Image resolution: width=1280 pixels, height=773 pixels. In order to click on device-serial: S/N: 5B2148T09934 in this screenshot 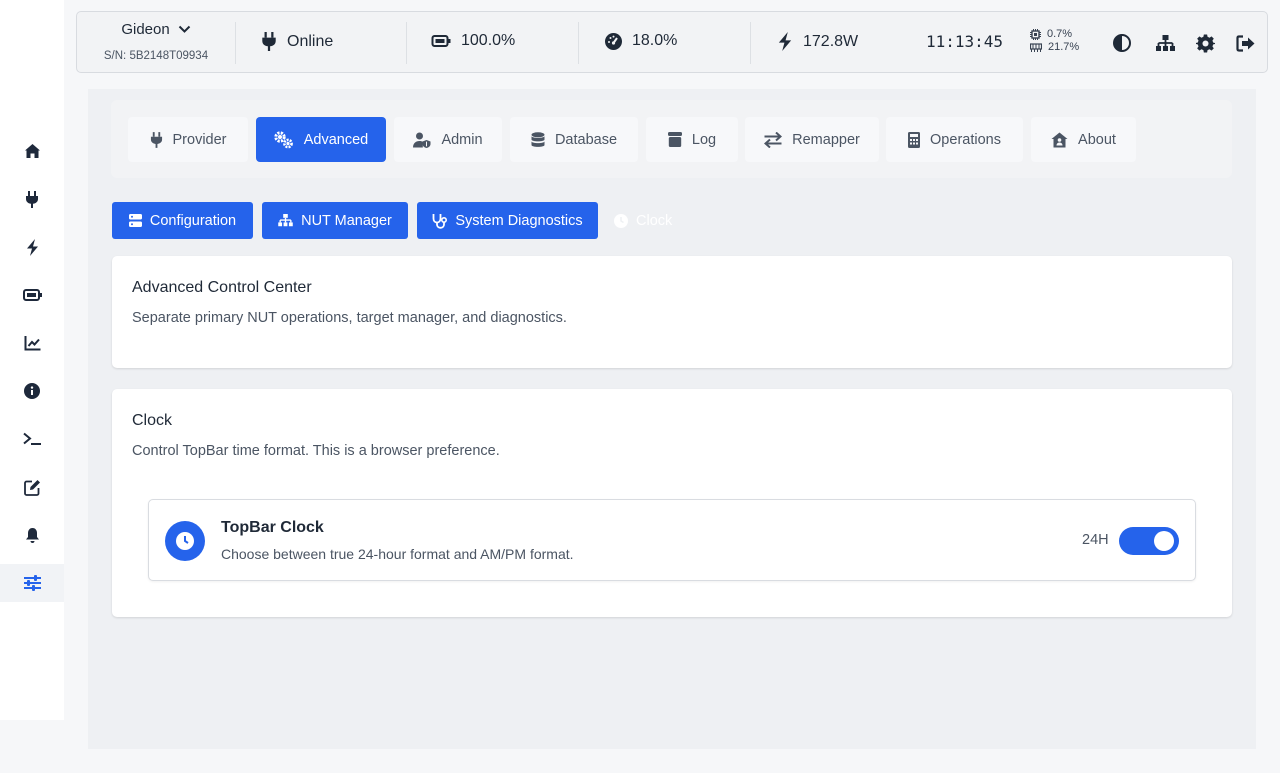, I will do `click(156, 56)`.